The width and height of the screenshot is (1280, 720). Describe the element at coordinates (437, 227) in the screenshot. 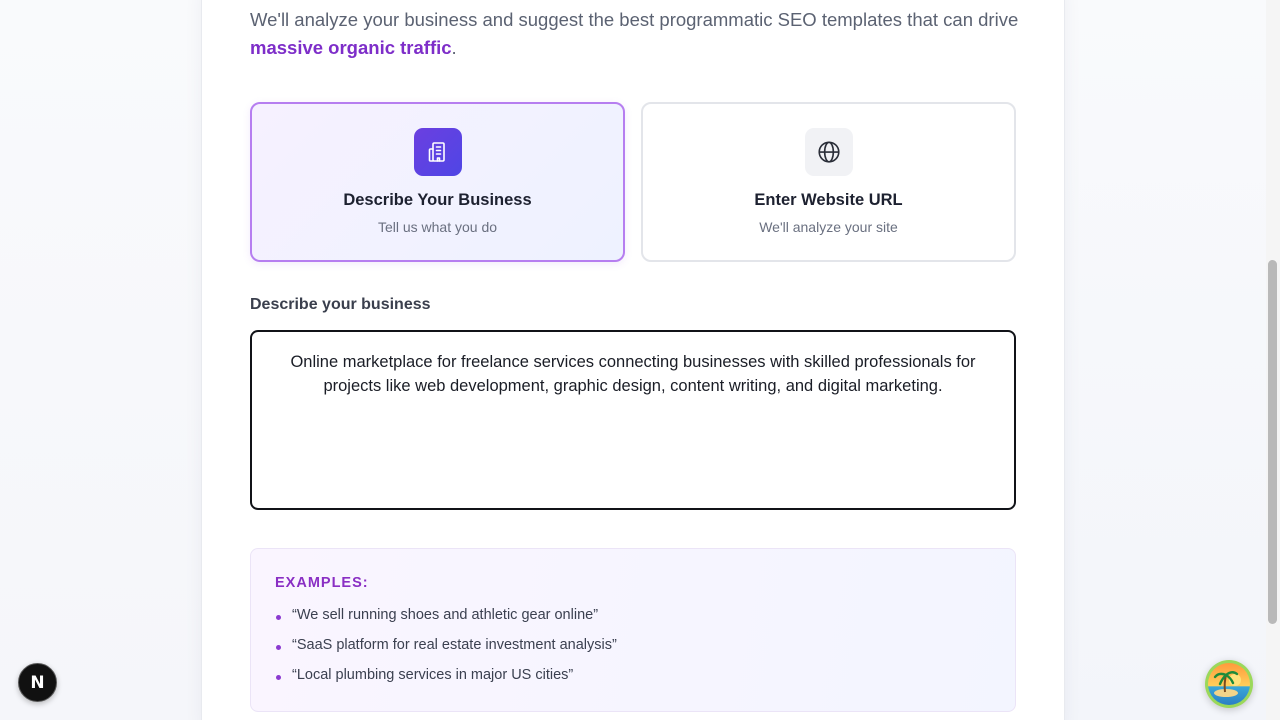

I see `option-describe-business-subtitle: Tell us what you do` at that location.